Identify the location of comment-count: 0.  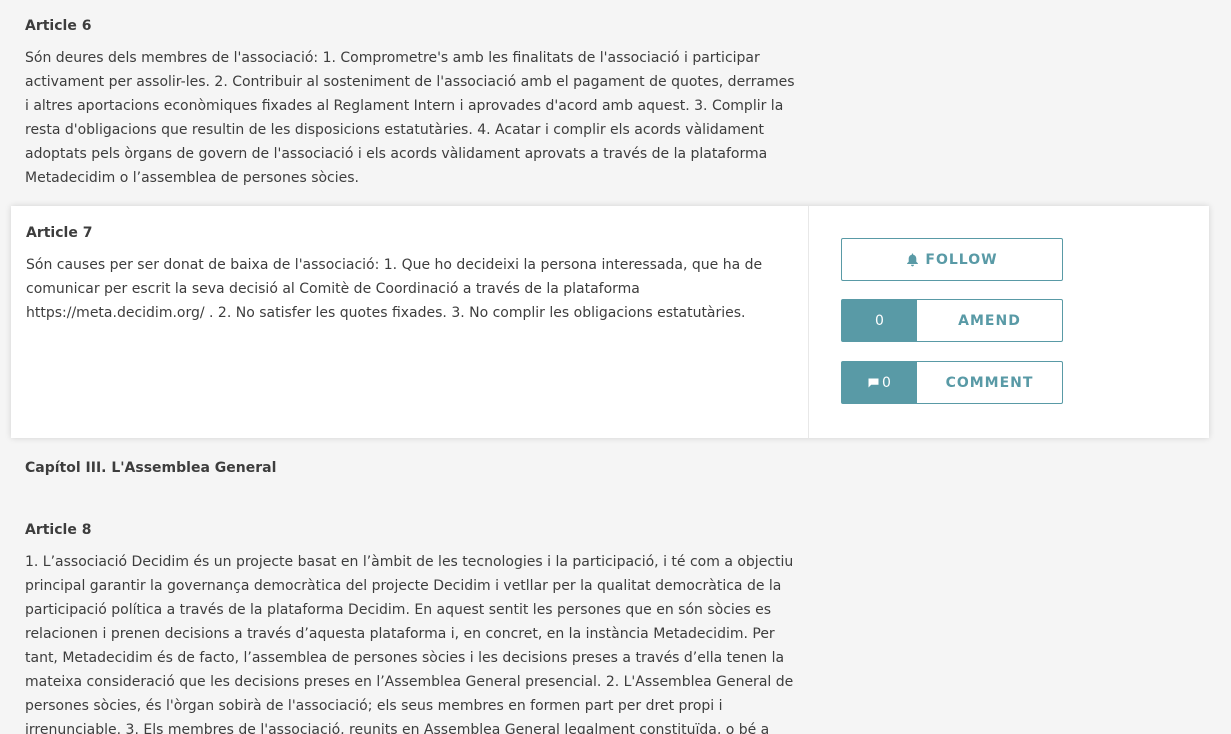
(886, 382).